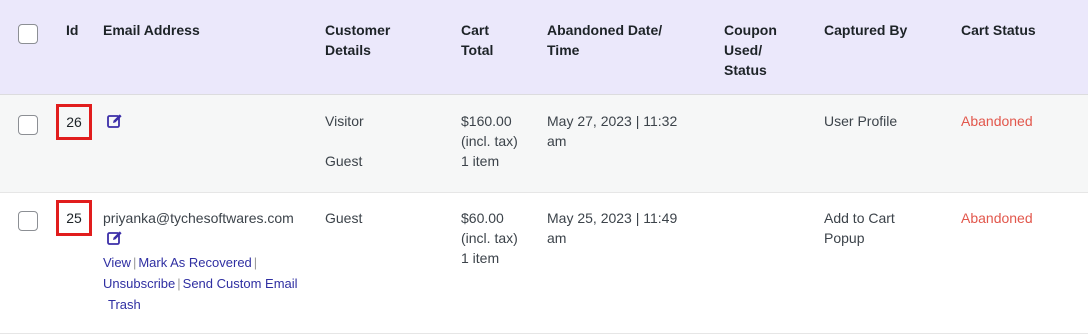 Image resolution: width=1088 pixels, height=334 pixels. Describe the element at coordinates (72, 30) in the screenshot. I see `header-id: Id` at that location.